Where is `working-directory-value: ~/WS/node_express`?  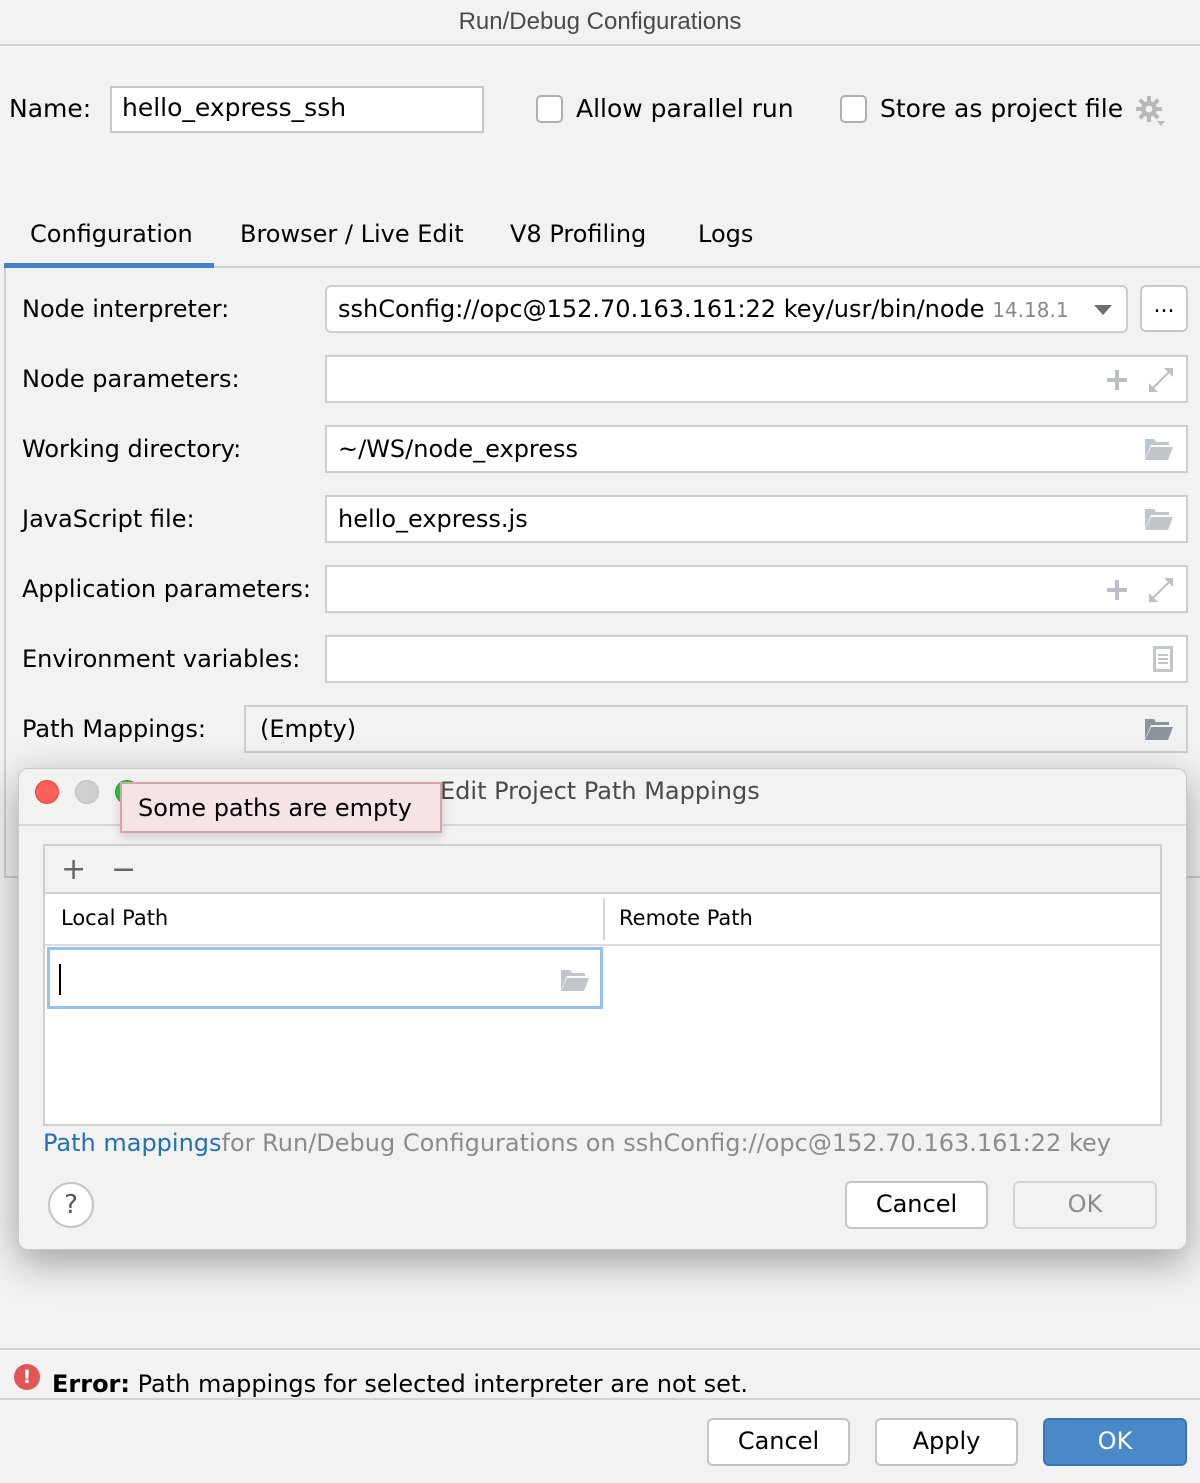
working-directory-value: ~/WS/node_express is located at coordinates (458, 449).